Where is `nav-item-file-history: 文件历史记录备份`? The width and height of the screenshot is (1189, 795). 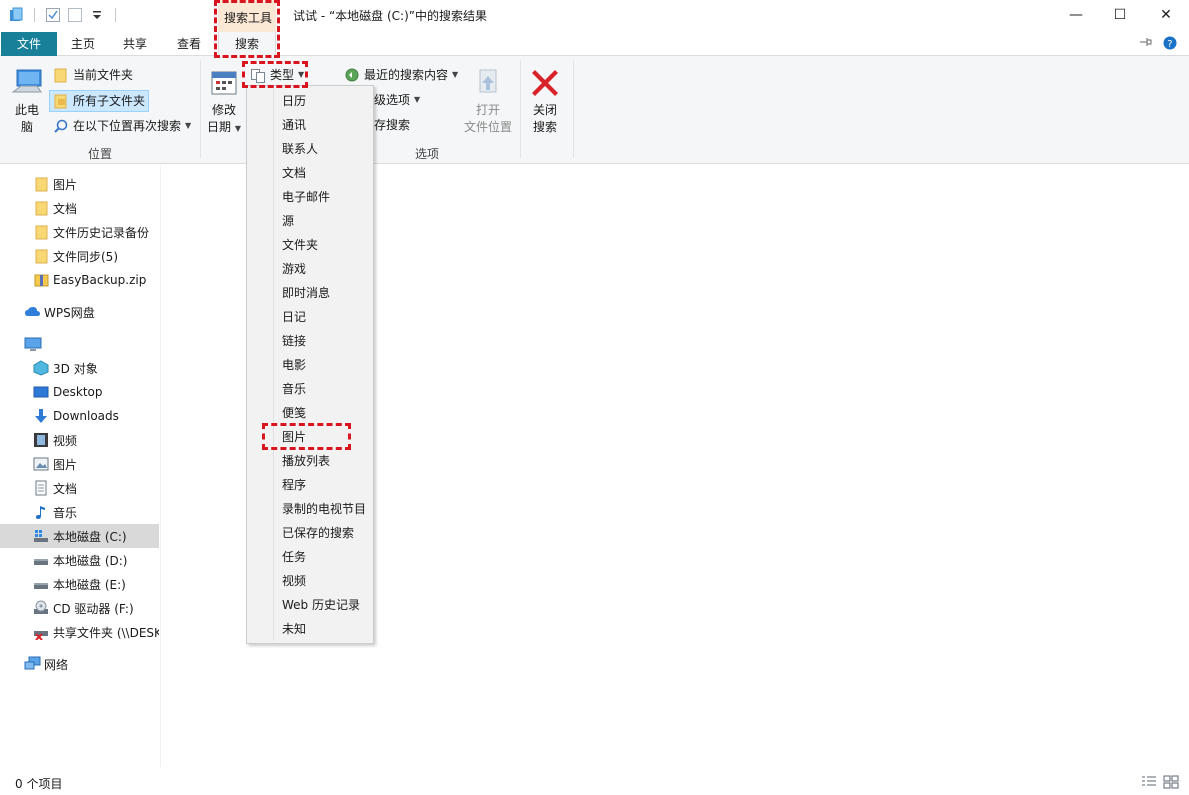
nav-item-file-history: 文件历史记录备份 is located at coordinates (79, 232).